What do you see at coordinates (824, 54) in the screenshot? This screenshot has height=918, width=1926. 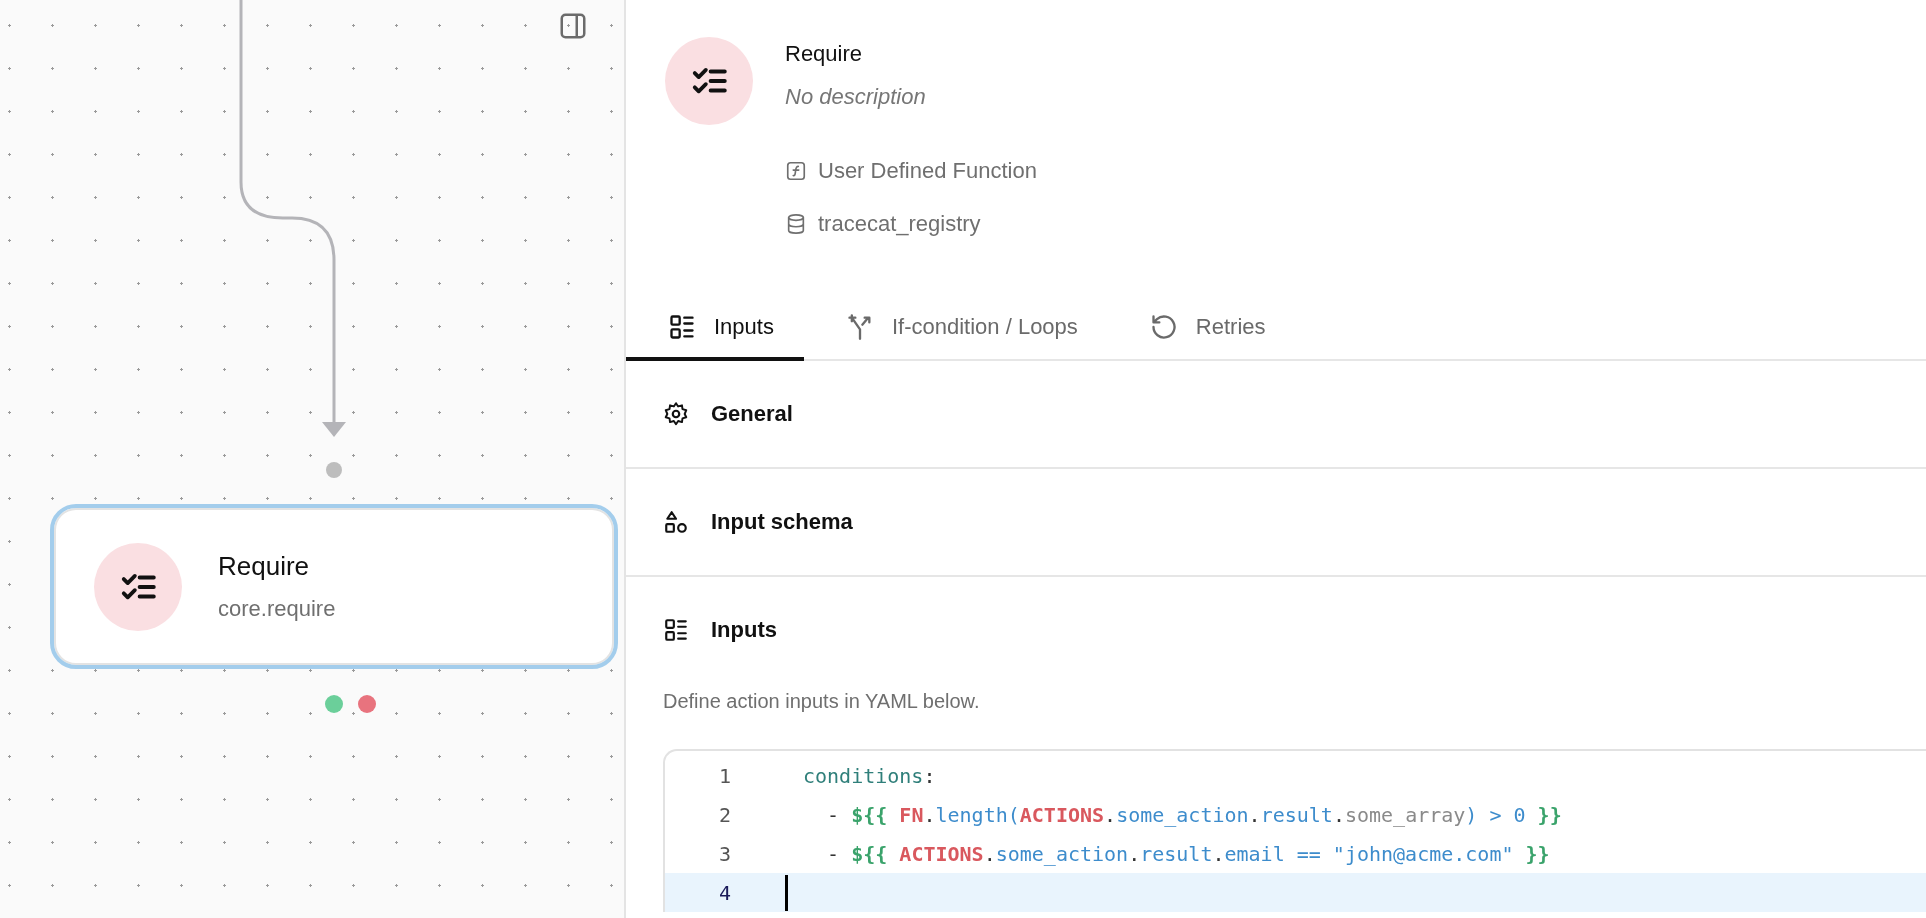 I see `action-title: Require` at bounding box center [824, 54].